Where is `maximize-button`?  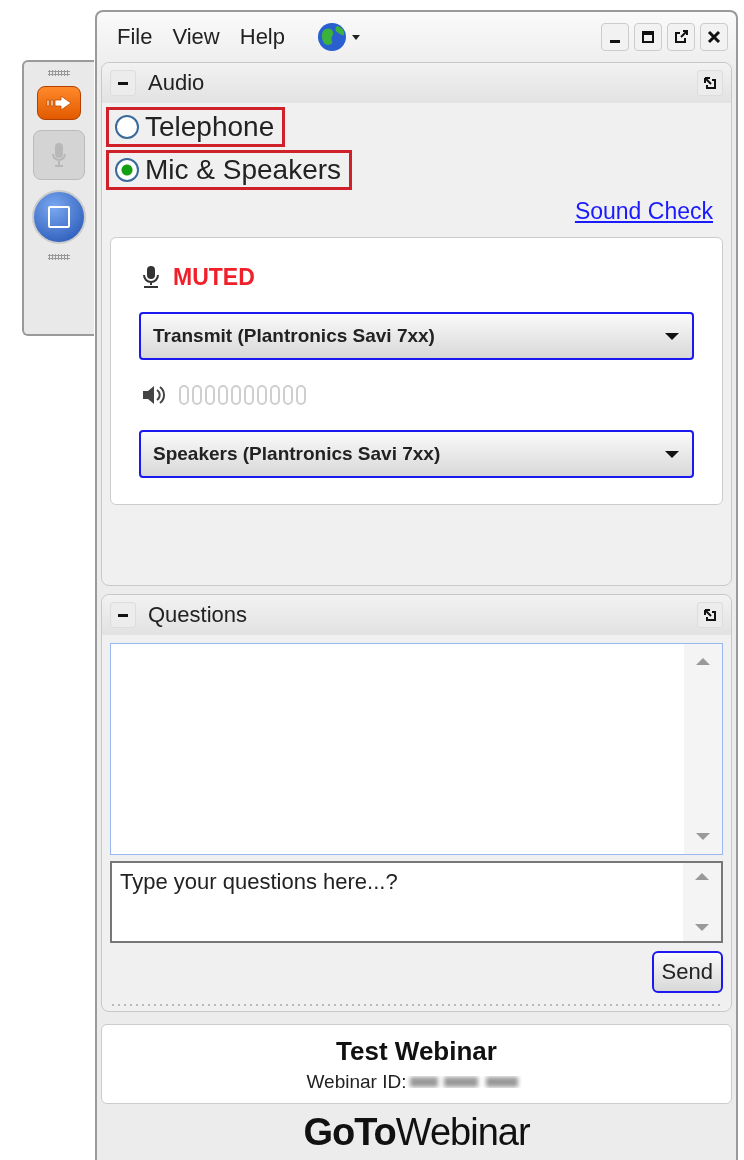
maximize-button is located at coordinates (648, 37).